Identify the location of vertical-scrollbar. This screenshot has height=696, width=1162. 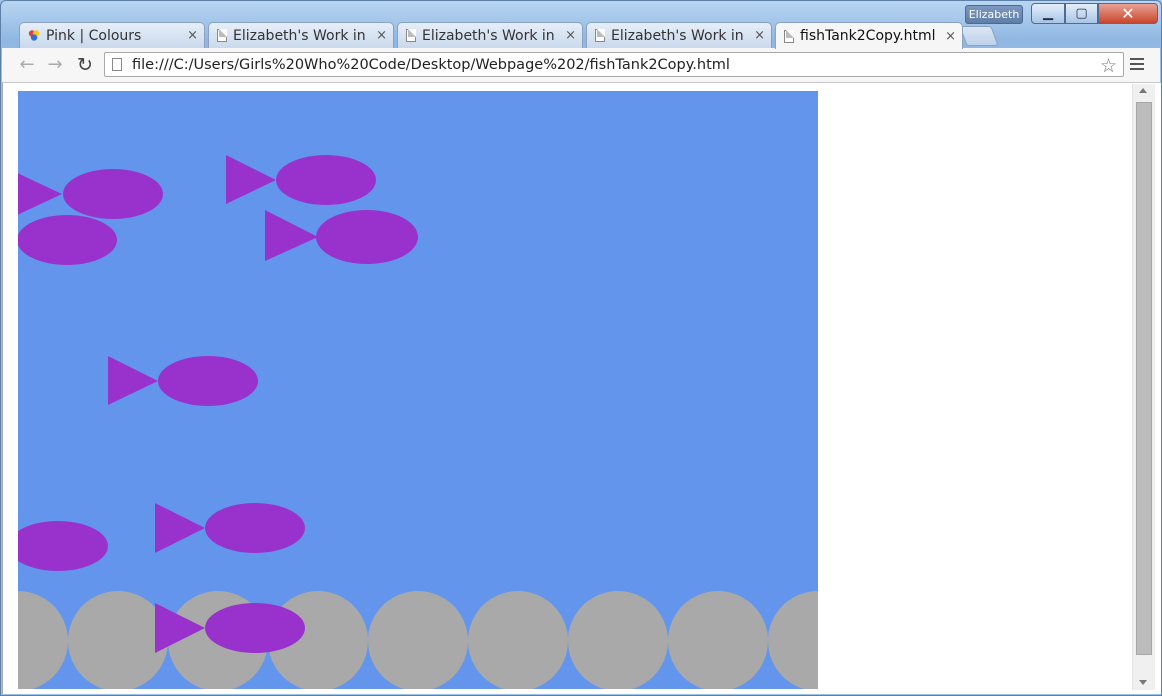
(1143, 387).